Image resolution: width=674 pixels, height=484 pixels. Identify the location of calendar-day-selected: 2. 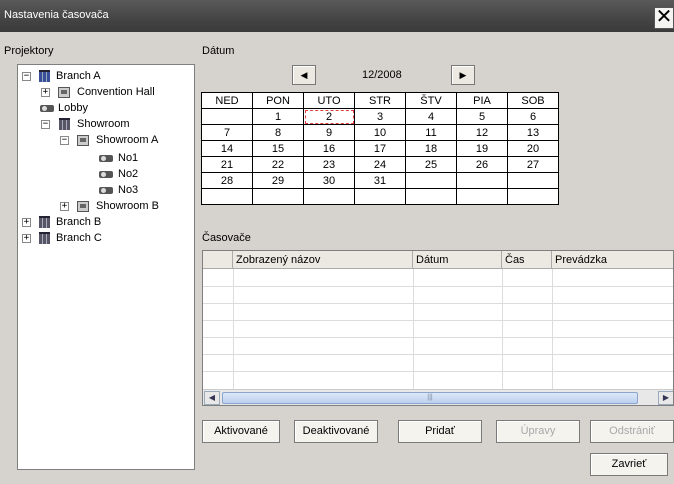
(329, 116).